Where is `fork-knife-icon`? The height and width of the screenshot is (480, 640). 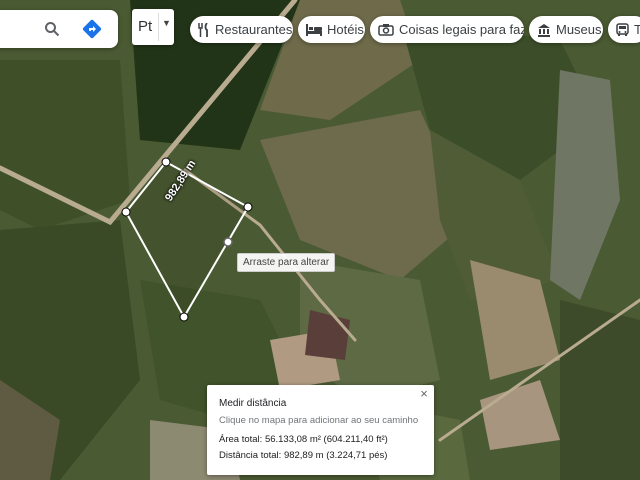 fork-knife-icon is located at coordinates (204, 30).